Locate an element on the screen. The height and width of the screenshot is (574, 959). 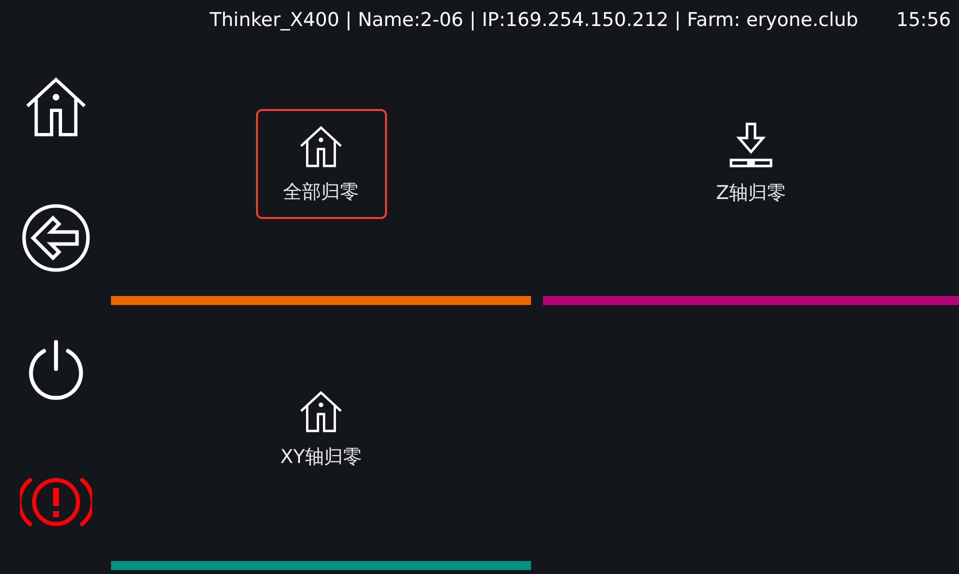
home-axis-button: Z轴归零 is located at coordinates (751, 164).